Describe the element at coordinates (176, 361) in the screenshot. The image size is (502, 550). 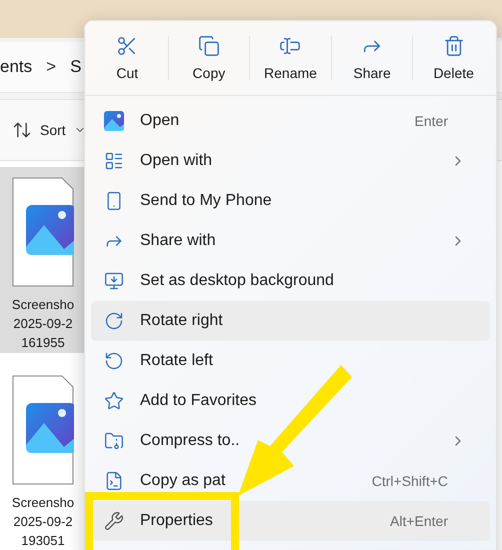
I see `menu-item-label: Rotate left` at that location.